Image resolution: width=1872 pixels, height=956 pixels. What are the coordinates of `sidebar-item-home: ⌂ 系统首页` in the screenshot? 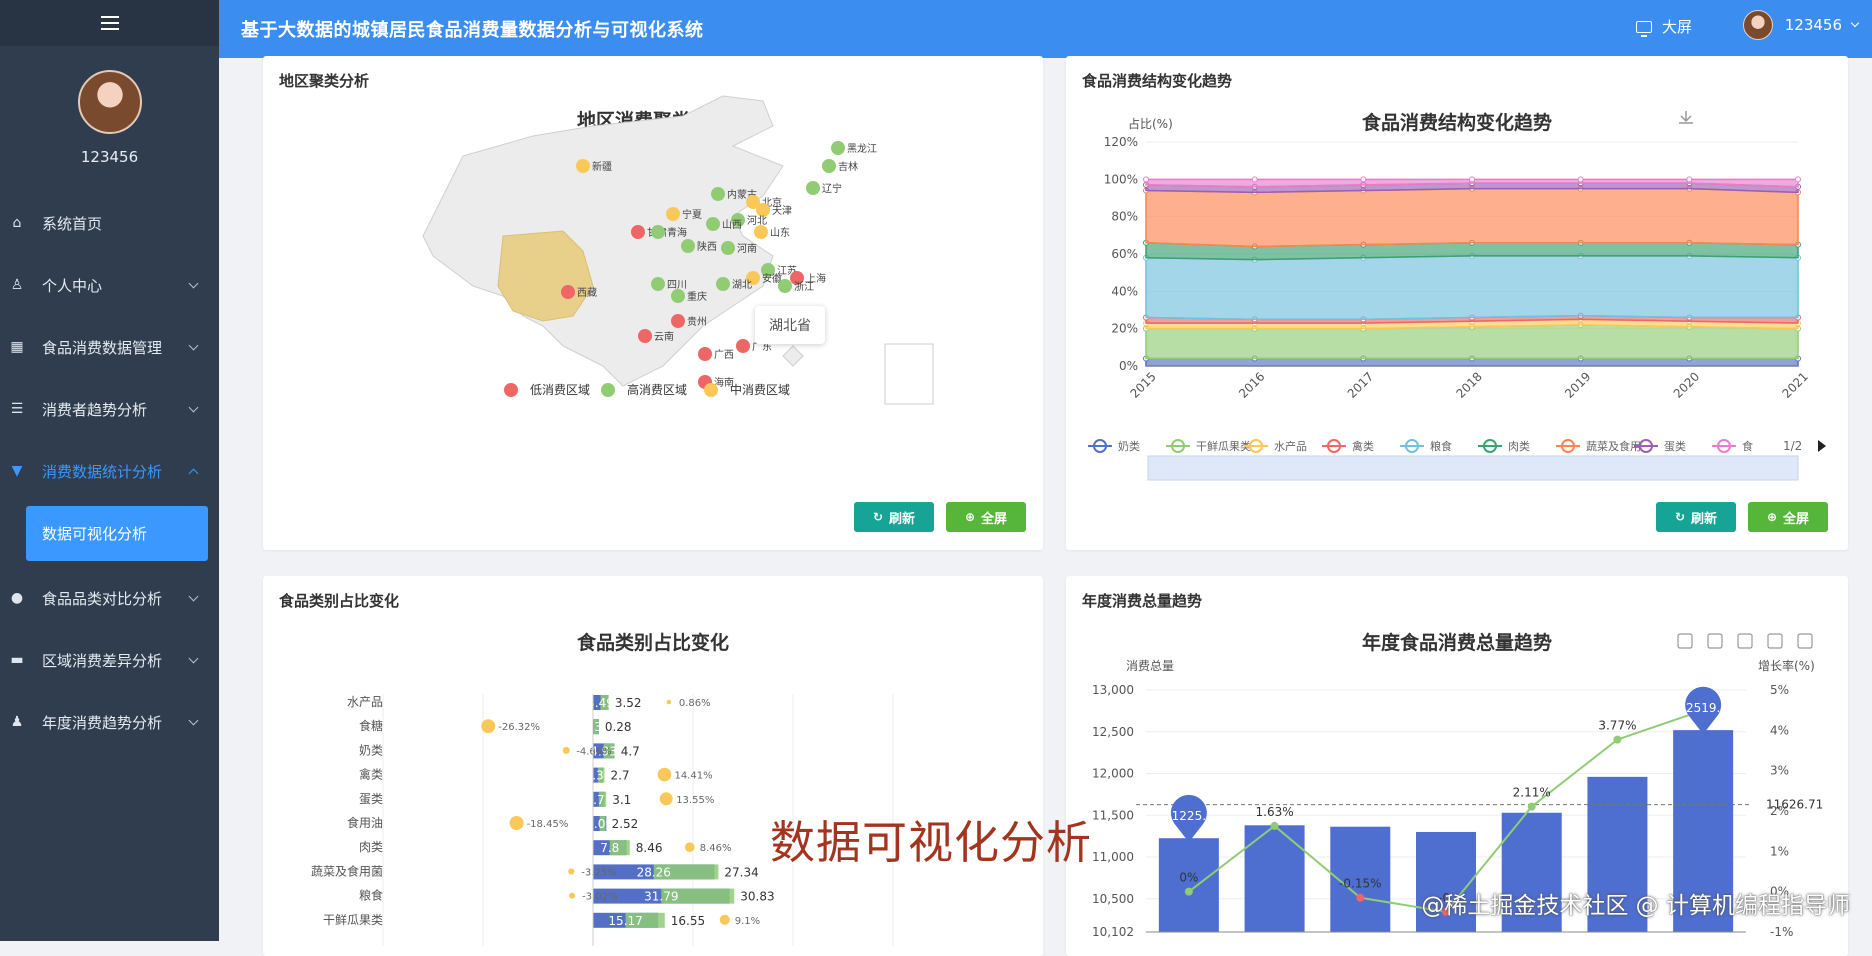 It's located at (109, 223).